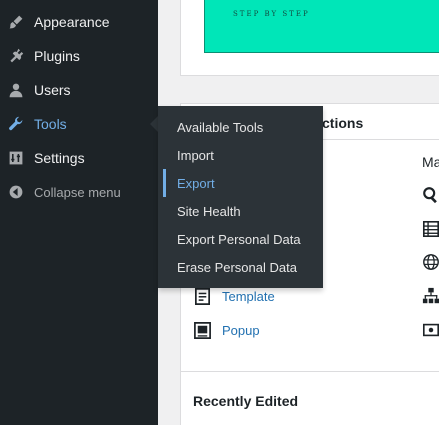  Describe the element at coordinates (209, 211) in the screenshot. I see `submenu-item-label: Site Health` at that location.